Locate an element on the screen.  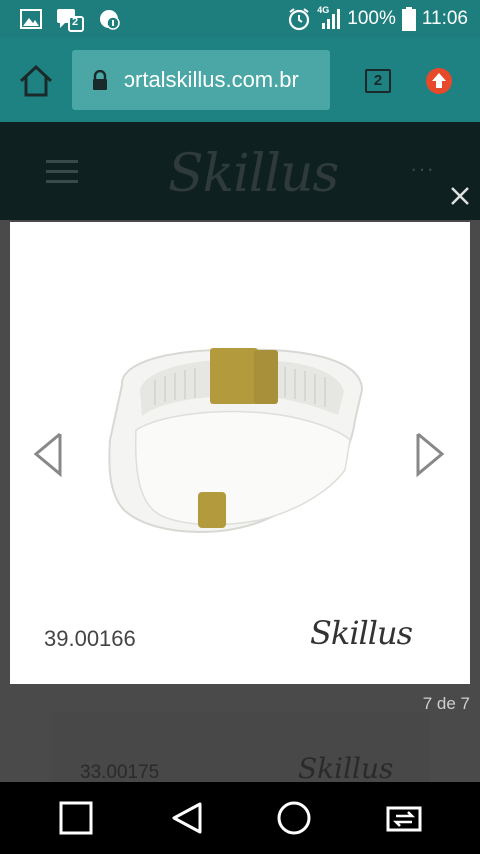
messages-icon: 2 is located at coordinates (70, 20).